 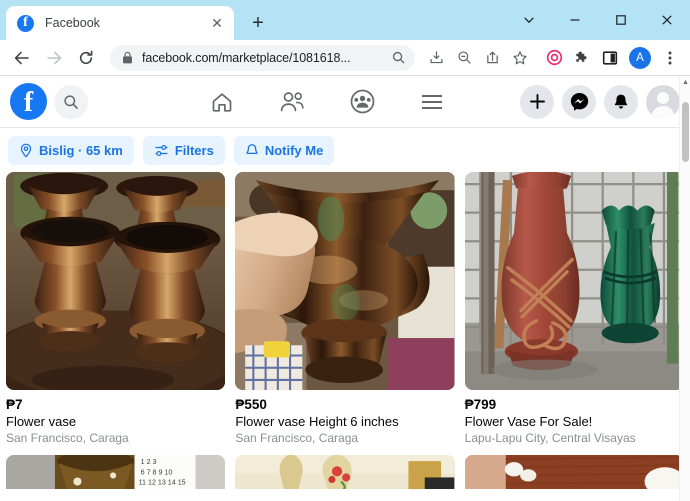 What do you see at coordinates (258, 23) in the screenshot?
I see `new-tab-button: +` at bounding box center [258, 23].